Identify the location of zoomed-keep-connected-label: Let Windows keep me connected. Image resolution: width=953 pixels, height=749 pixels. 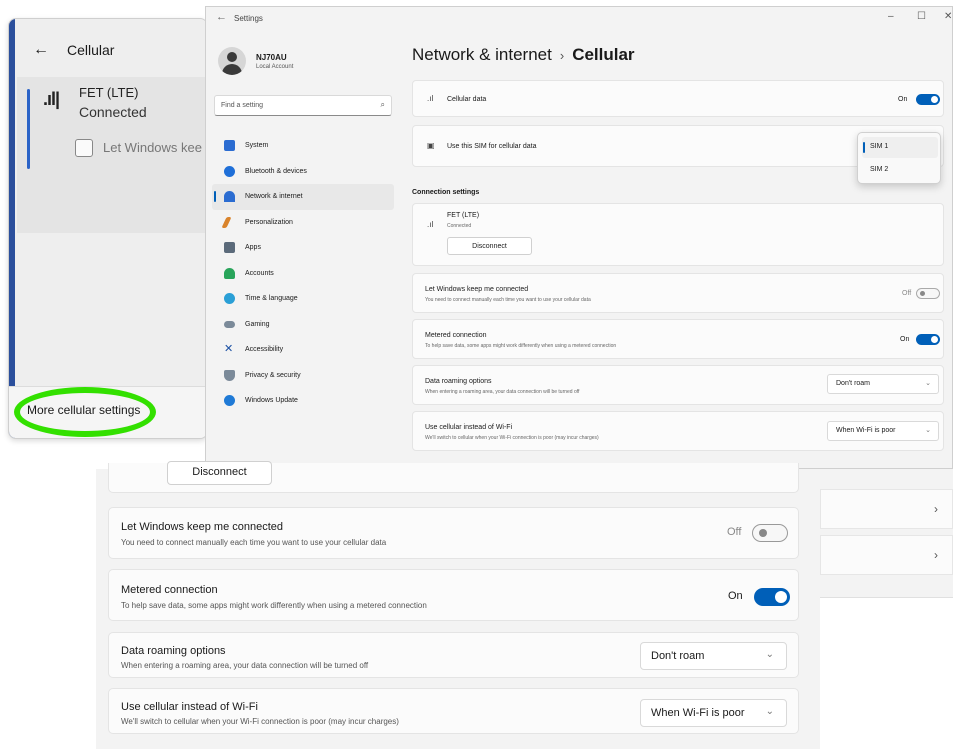
(202, 527).